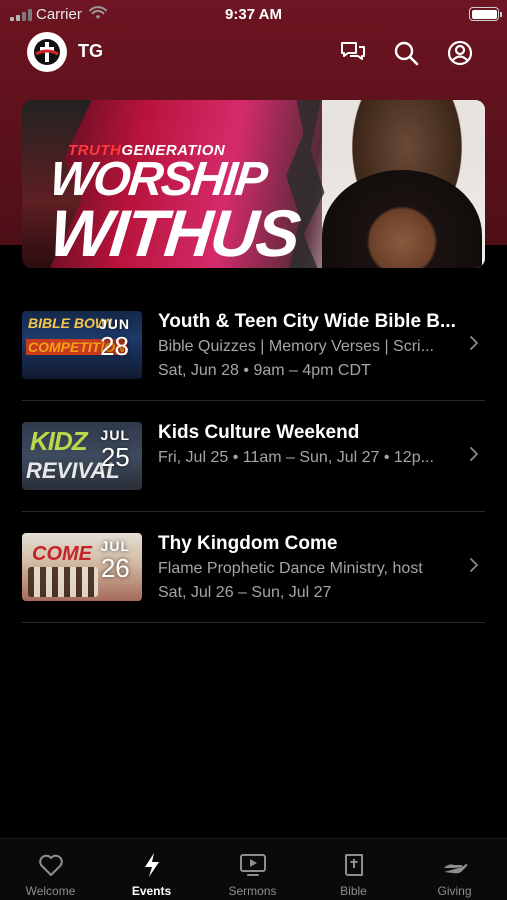 This screenshot has height=900, width=507. Describe the element at coordinates (485, 14) in the screenshot. I see `battery-icon` at that location.